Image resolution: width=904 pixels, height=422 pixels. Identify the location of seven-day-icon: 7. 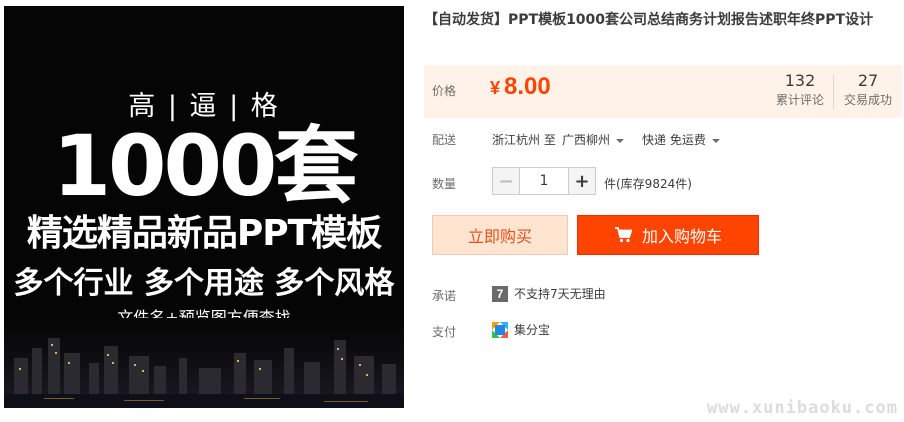
(500, 293).